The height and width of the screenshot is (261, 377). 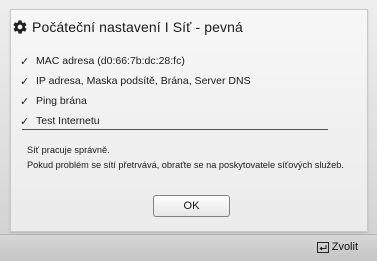 I want to click on check-item-label: MAC adresa (d0:66:7b:dc:28:fc), so click(x=110, y=61).